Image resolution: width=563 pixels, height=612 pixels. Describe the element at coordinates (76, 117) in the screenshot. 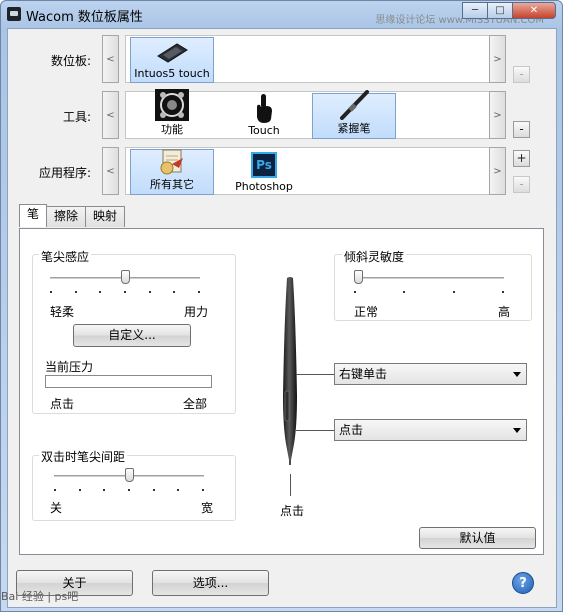

I see `tool-row-label: 工具:` at that location.